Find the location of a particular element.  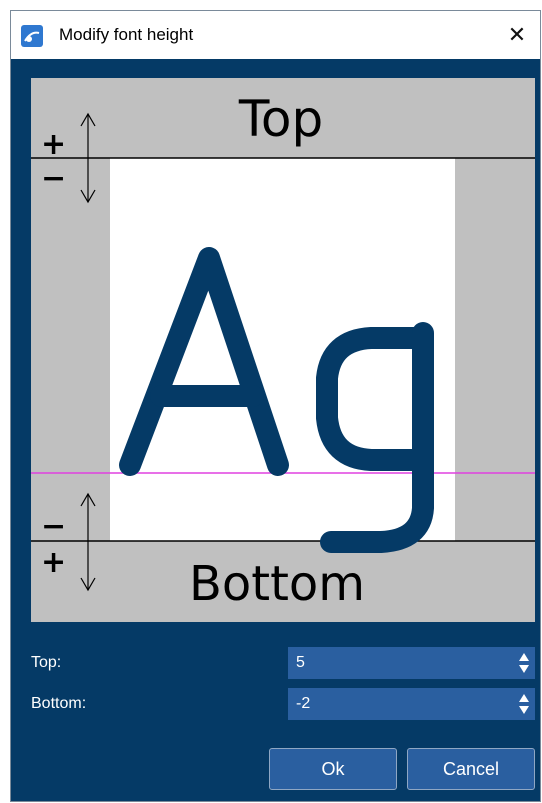

title-bar: Modify font height ✕ is located at coordinates (275, 35).